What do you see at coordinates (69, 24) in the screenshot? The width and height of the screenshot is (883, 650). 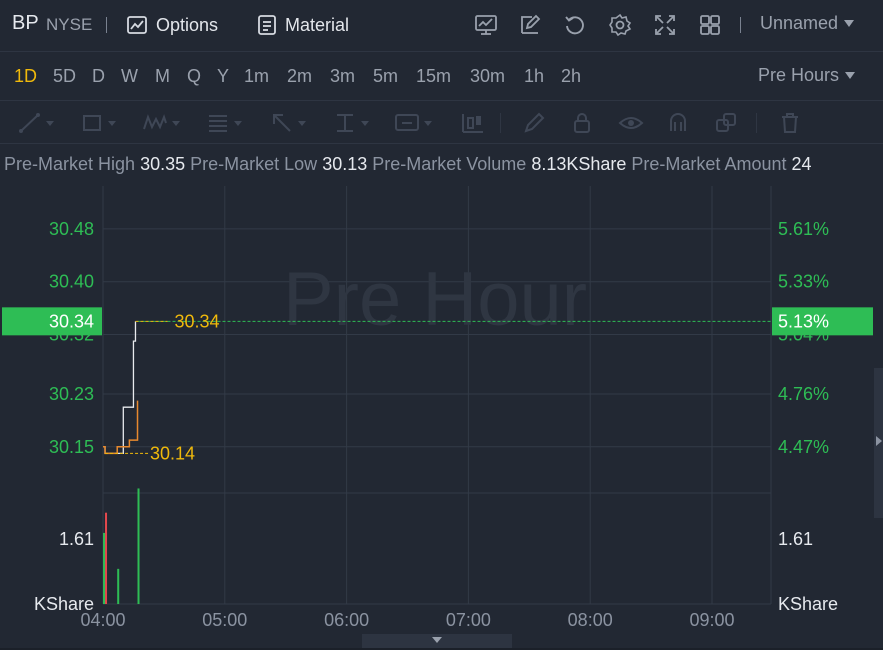 I see `exchange-label: NYSE` at bounding box center [69, 24].